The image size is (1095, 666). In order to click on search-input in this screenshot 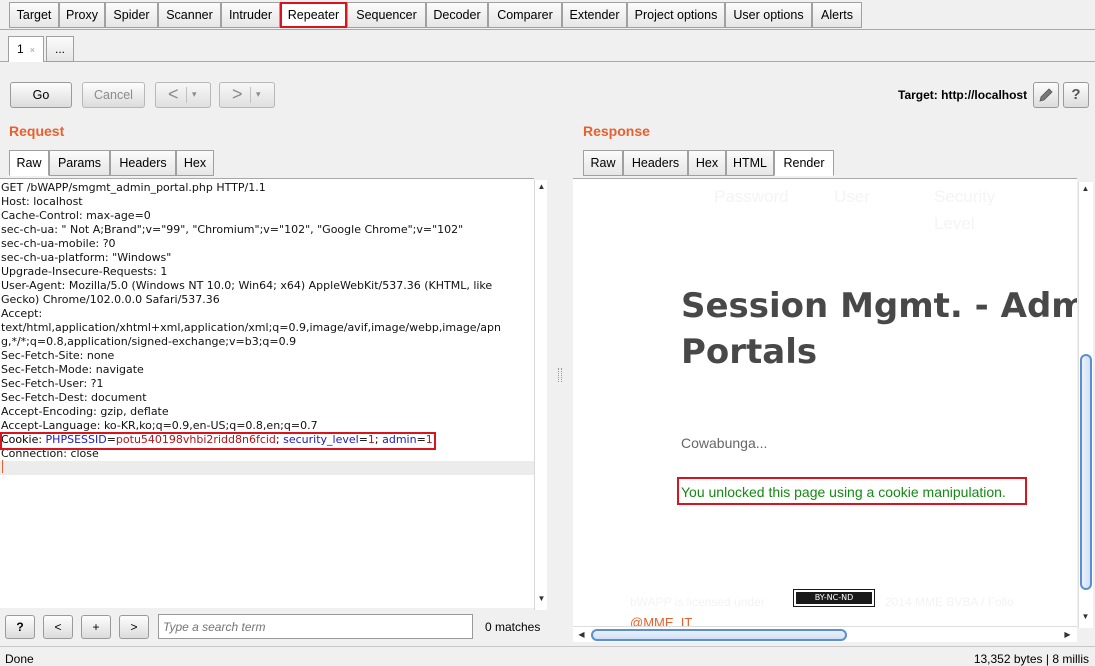, I will do `click(315, 626)`.